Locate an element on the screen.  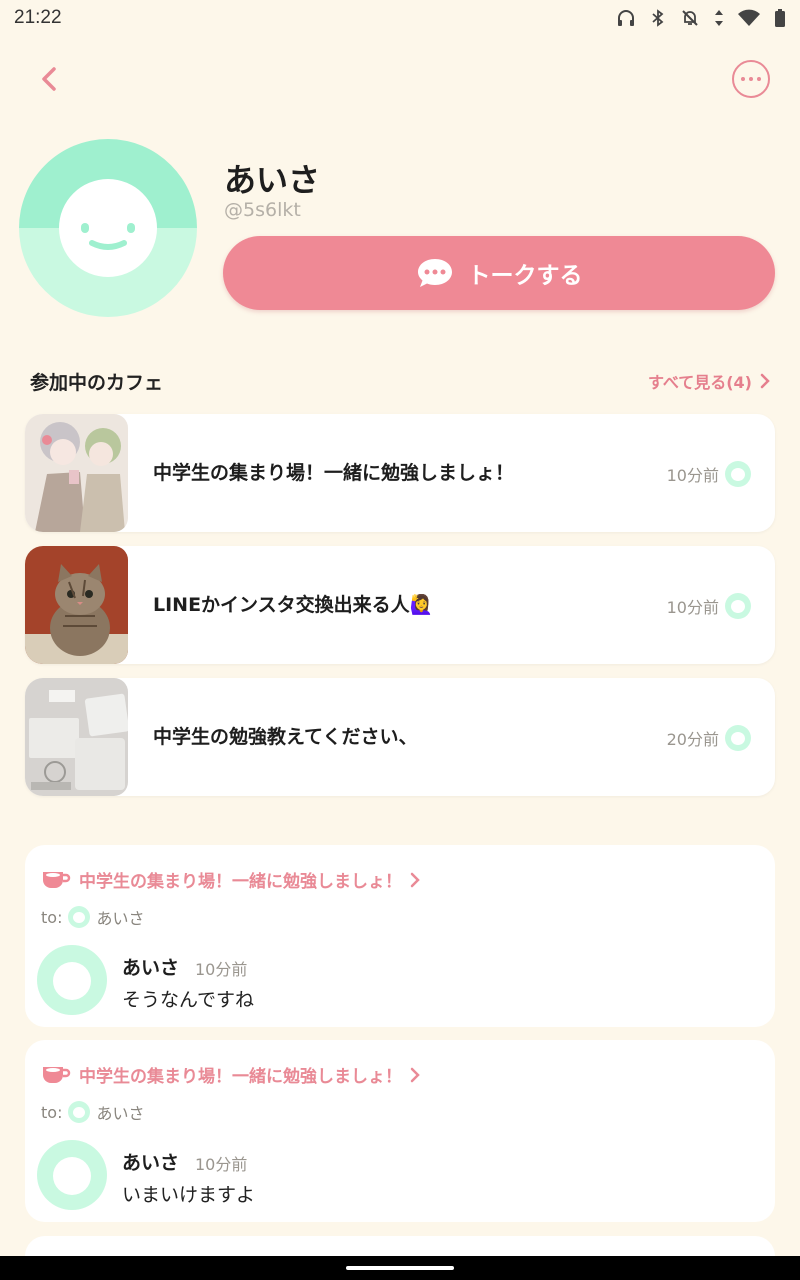
section-title: 参加中のカフェ is located at coordinates (97, 382).